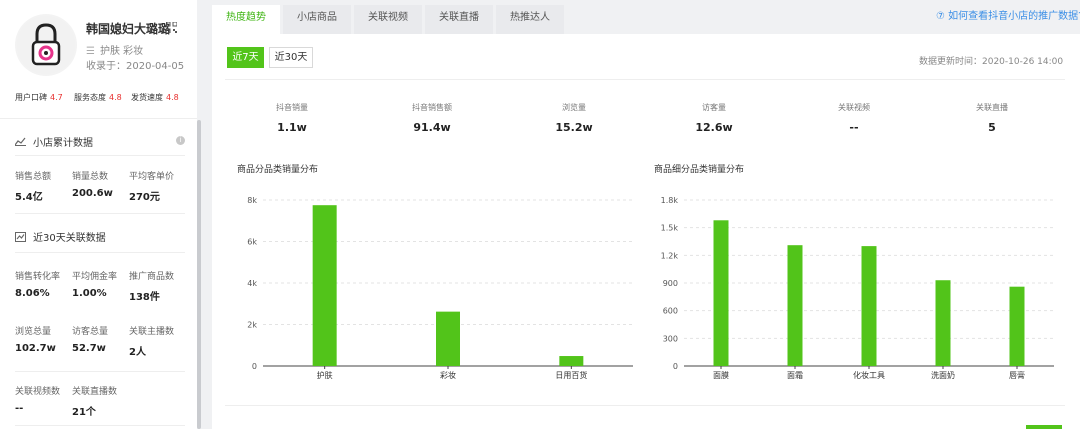 Image resolution: width=1080 pixels, height=429 pixels. What do you see at coordinates (245, 57) in the screenshot?
I see `period-7days-button: 近7天` at bounding box center [245, 57].